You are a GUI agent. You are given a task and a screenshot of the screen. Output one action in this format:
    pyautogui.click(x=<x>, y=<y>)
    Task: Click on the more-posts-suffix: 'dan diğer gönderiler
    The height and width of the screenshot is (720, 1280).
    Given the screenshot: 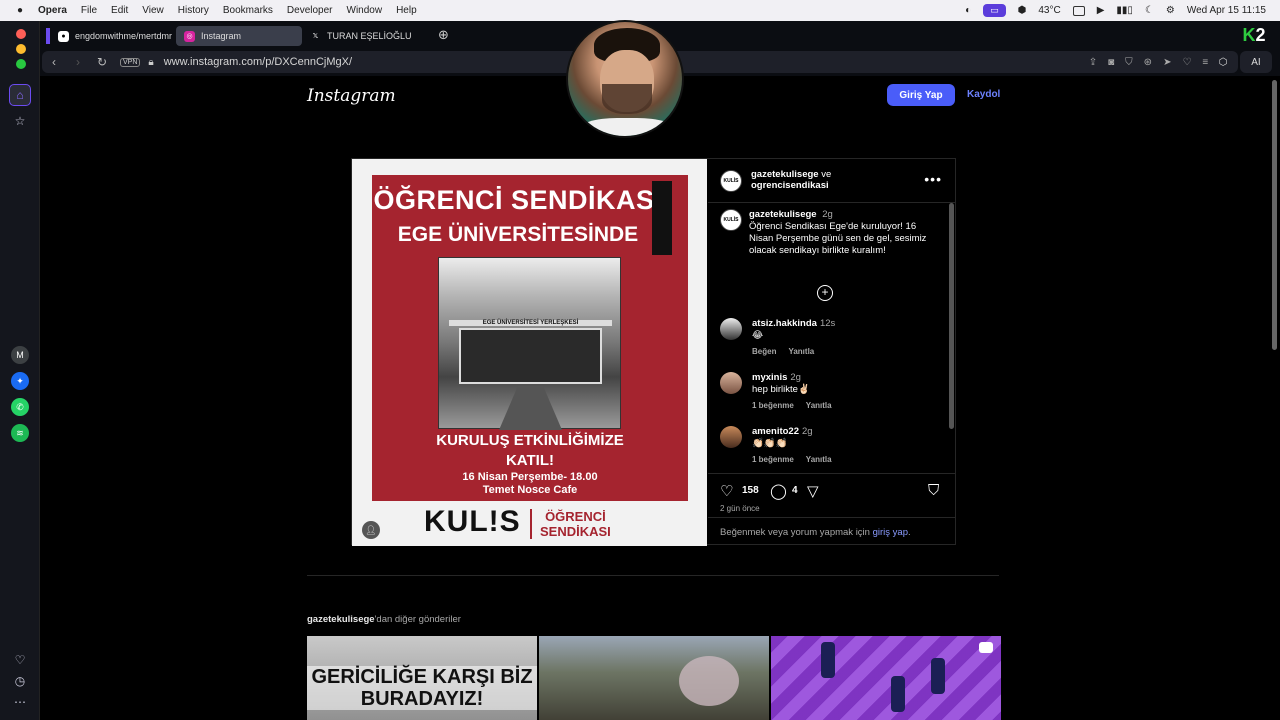 What is the action you would take?
    pyautogui.click(x=417, y=619)
    